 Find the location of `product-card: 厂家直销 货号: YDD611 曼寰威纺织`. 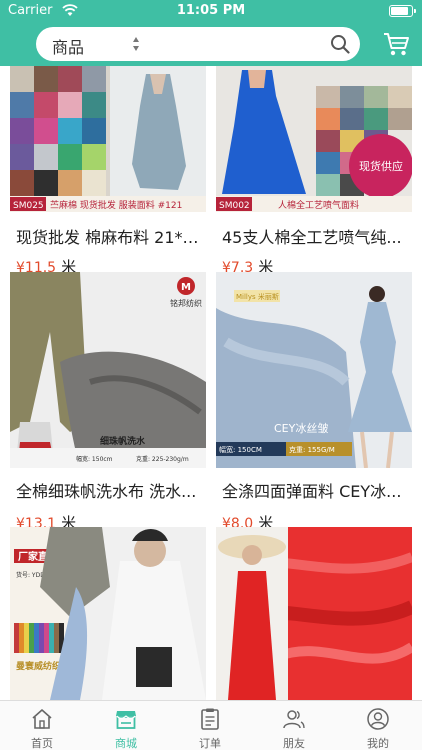

product-card: 厂家直销 货号: YDD611 曼寰威纺织 is located at coordinates (108, 613).